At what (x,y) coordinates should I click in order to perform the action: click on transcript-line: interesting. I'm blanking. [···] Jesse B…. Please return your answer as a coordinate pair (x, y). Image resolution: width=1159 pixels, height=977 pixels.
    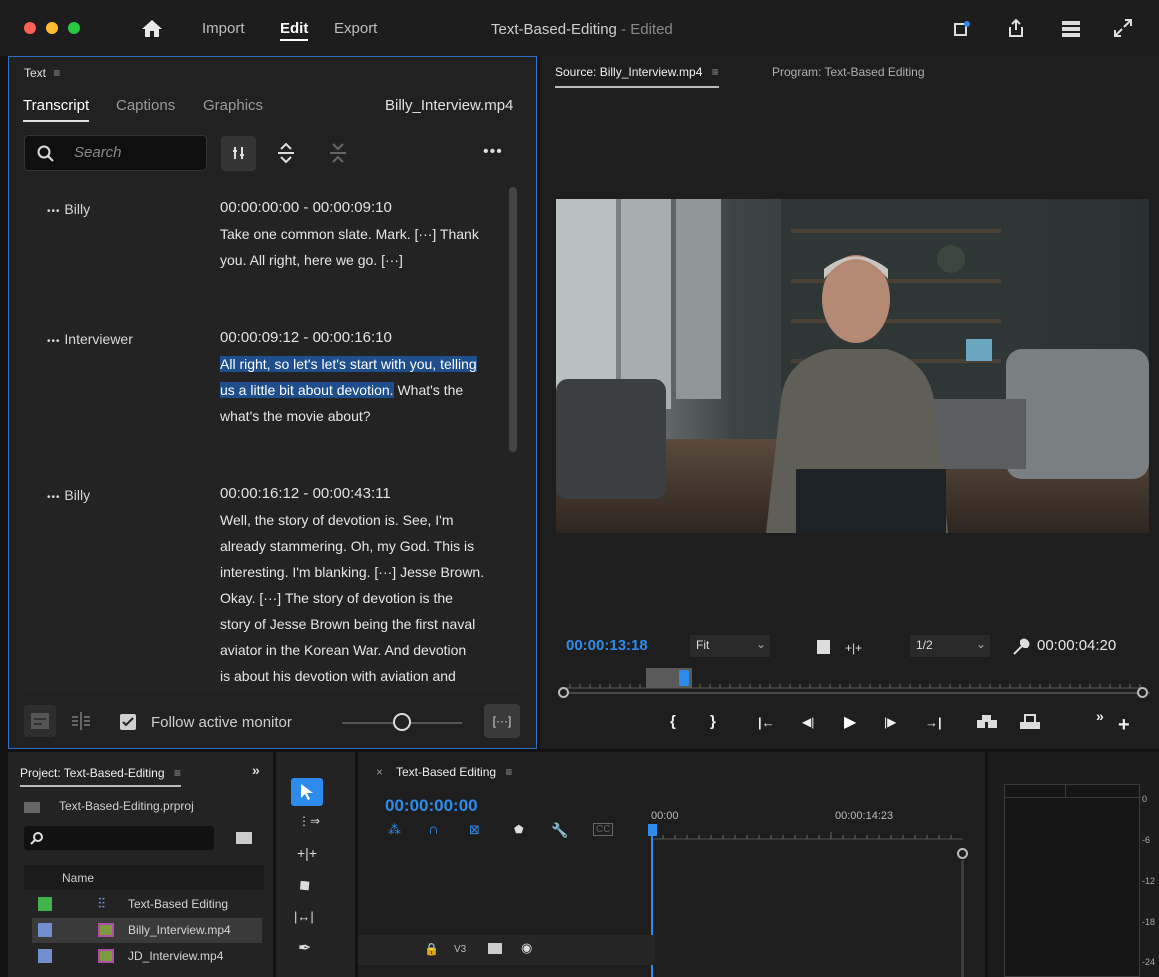
    Looking at the image, I should click on (352, 572).